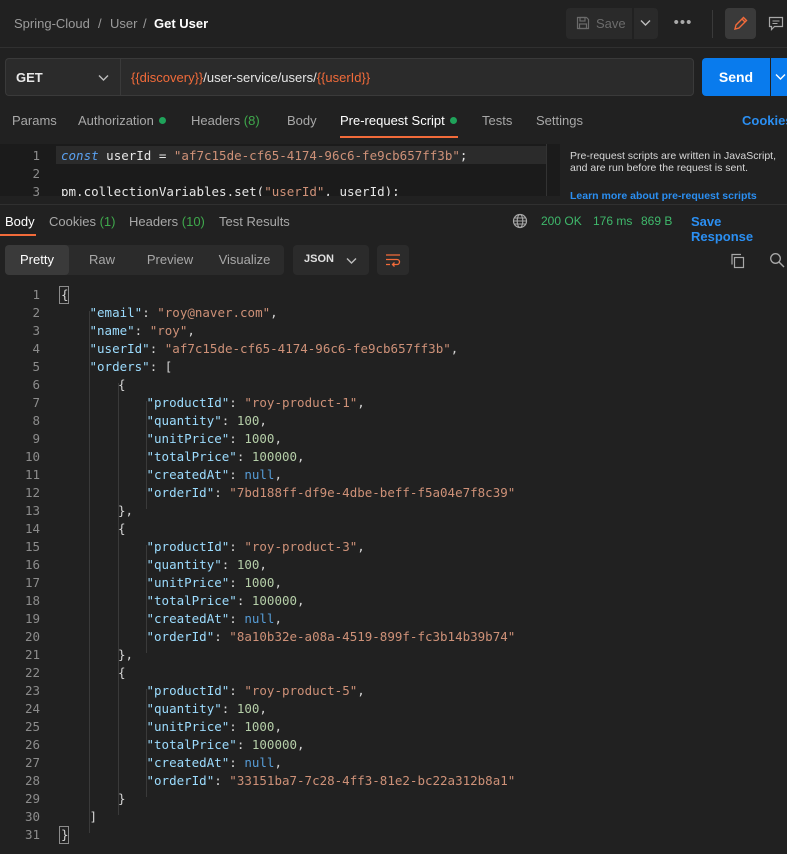 This screenshot has height=854, width=787. What do you see at coordinates (646, 23) in the screenshot?
I see `save-dropdown-button` at bounding box center [646, 23].